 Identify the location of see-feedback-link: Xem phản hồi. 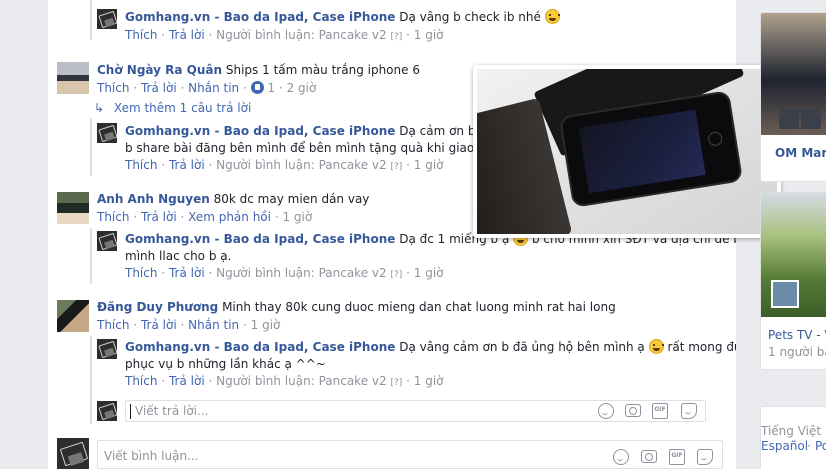
(229, 217).